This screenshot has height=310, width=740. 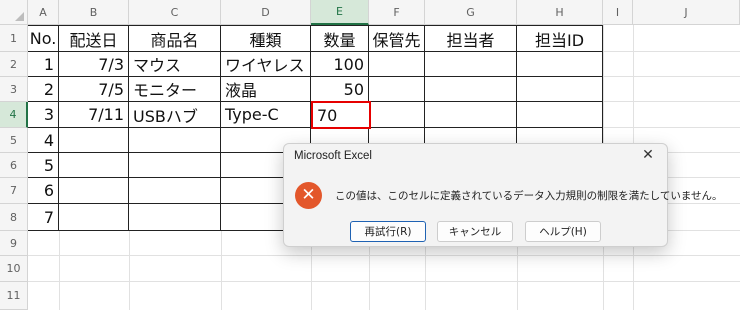 What do you see at coordinates (266, 89) in the screenshot?
I see `table-cell: 液晶` at bounding box center [266, 89].